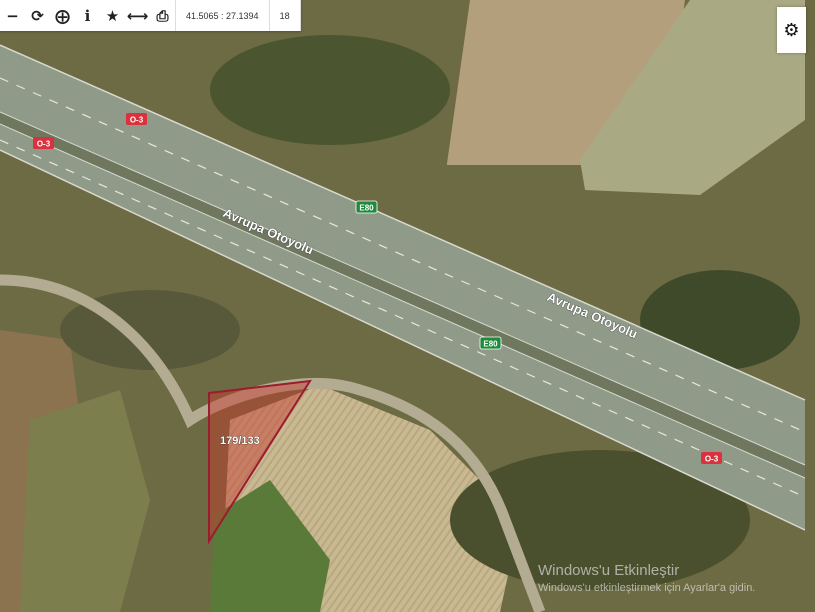  I want to click on parcel-label: 179/133, so click(240, 441).